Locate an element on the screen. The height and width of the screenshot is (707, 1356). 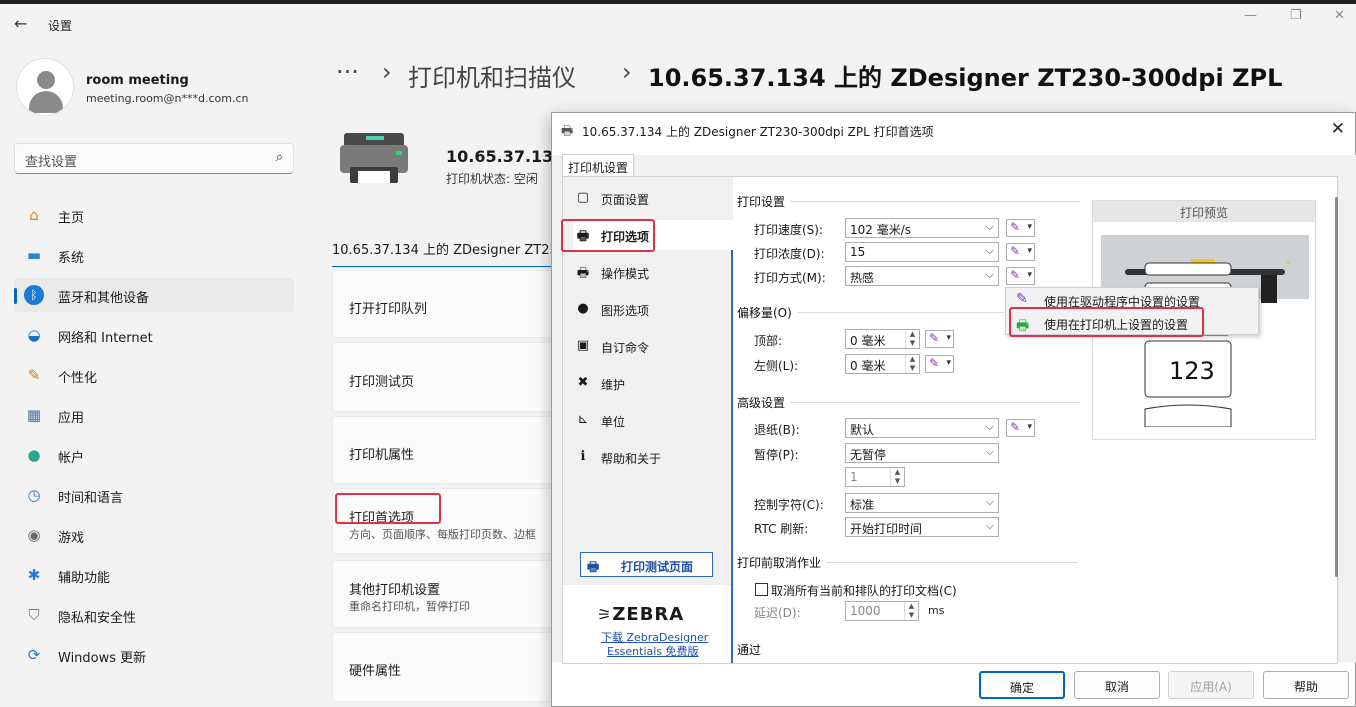
breadcrumb-parent: 打印机和扫描仪 is located at coordinates (492, 75).